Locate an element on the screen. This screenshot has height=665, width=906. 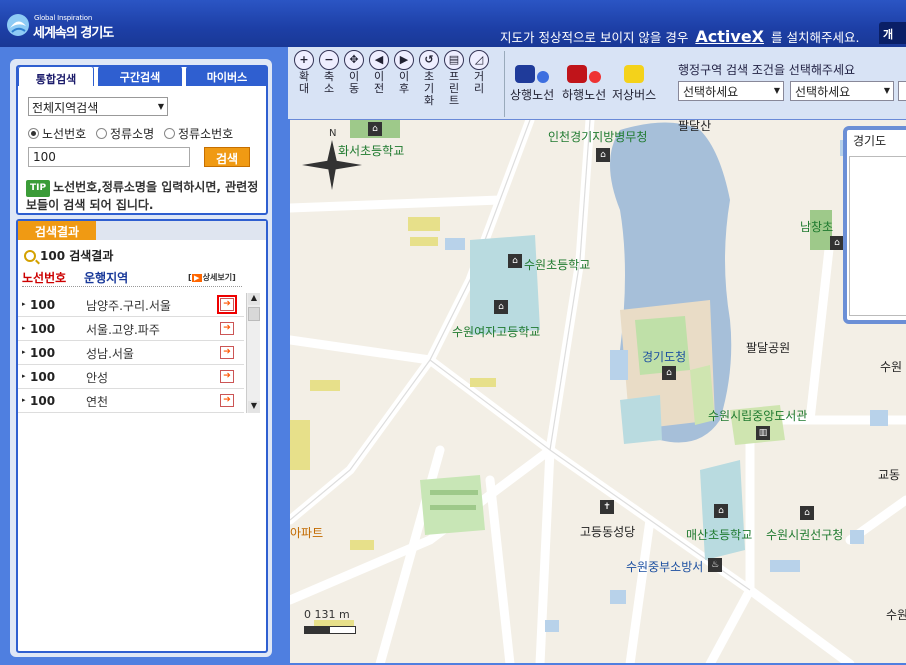
result-row: ▸ 100 연천 ➔ is located at coordinates (131, 401).